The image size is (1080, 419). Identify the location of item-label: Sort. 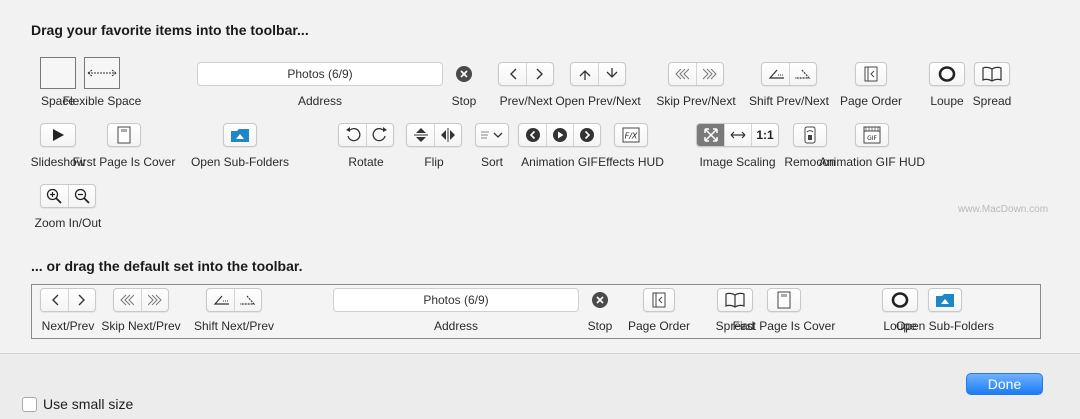
(491, 162).